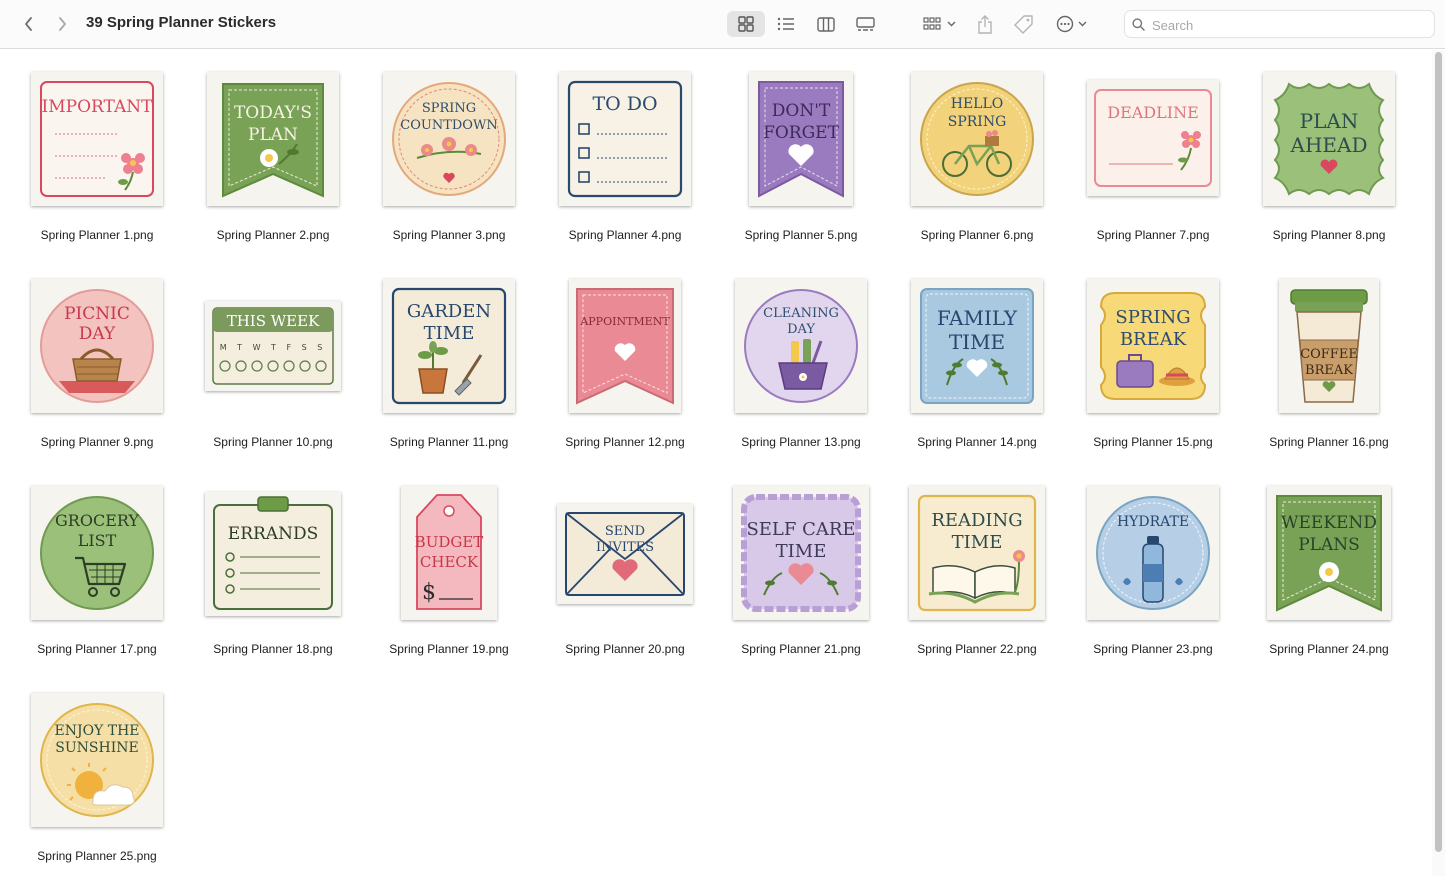  Describe the element at coordinates (62, 24) in the screenshot. I see `forward-button` at that location.